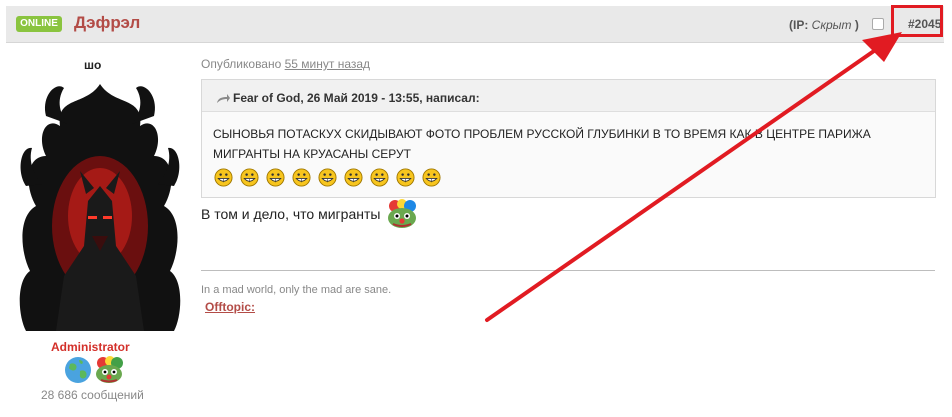 This screenshot has height=417, width=952. I want to click on published-time-link: 55 минут назад, so click(327, 64).